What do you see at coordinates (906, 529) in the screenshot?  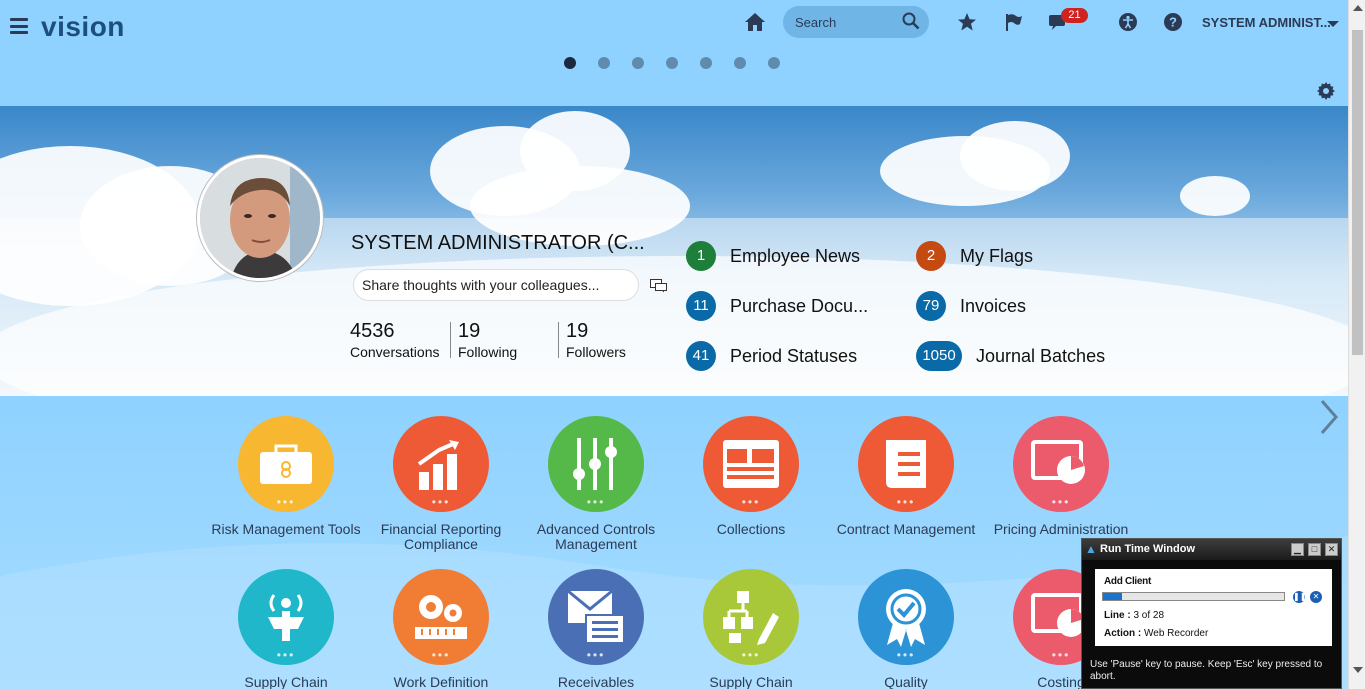 I see `app-tile-label: Contract Management` at bounding box center [906, 529].